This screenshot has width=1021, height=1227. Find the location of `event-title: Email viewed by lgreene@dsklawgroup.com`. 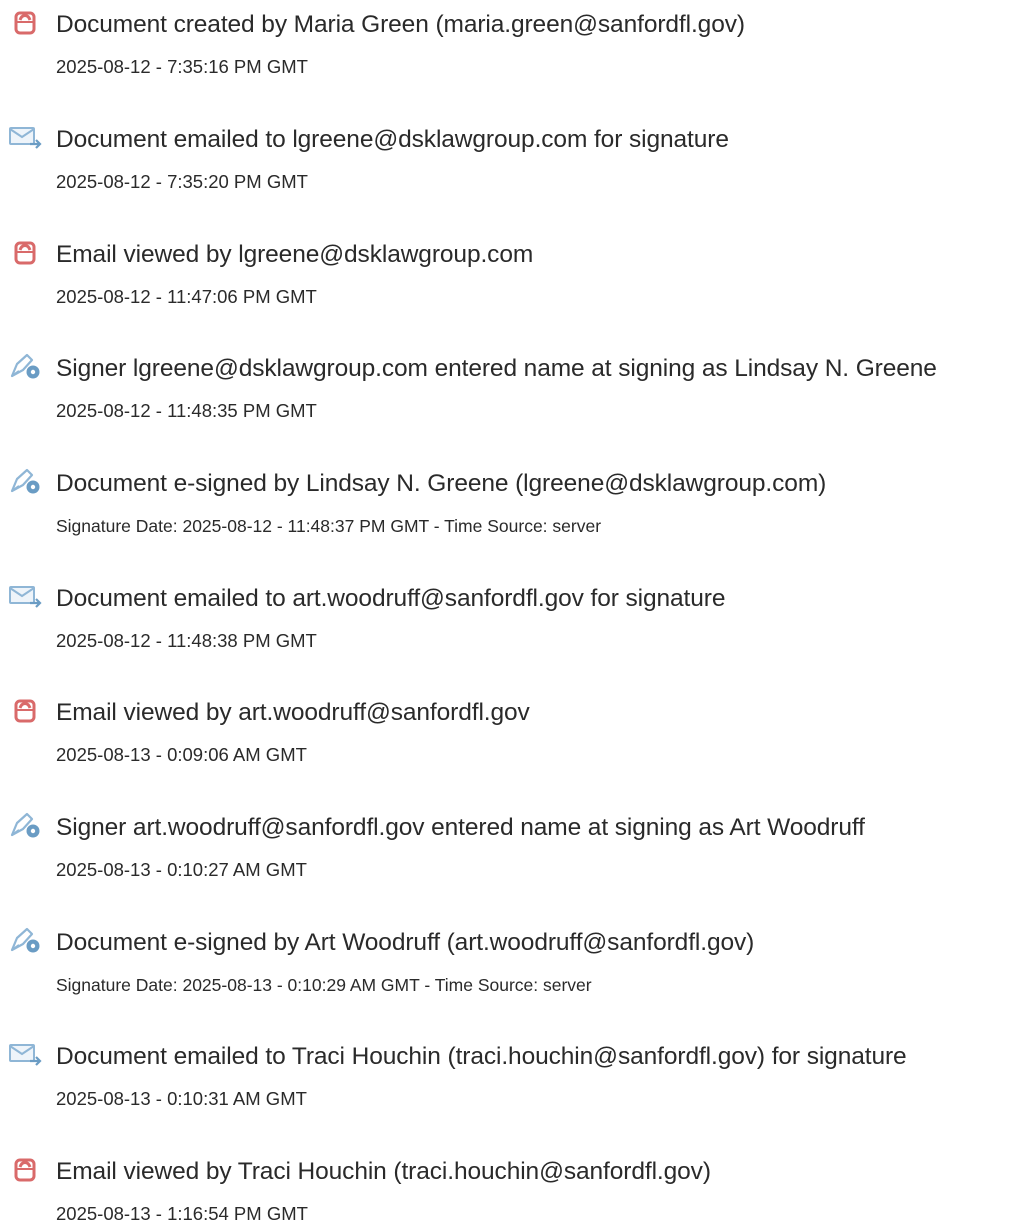

event-title: Email viewed by lgreene@dsklawgroup.com is located at coordinates (295, 254).